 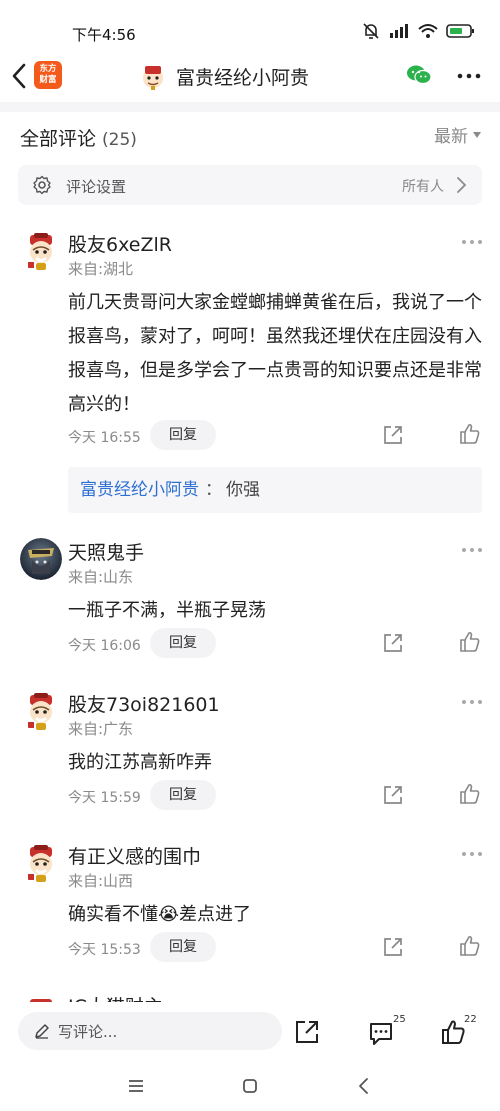 What do you see at coordinates (381, 1033) in the screenshot?
I see `comment-bubble-icon` at bounding box center [381, 1033].